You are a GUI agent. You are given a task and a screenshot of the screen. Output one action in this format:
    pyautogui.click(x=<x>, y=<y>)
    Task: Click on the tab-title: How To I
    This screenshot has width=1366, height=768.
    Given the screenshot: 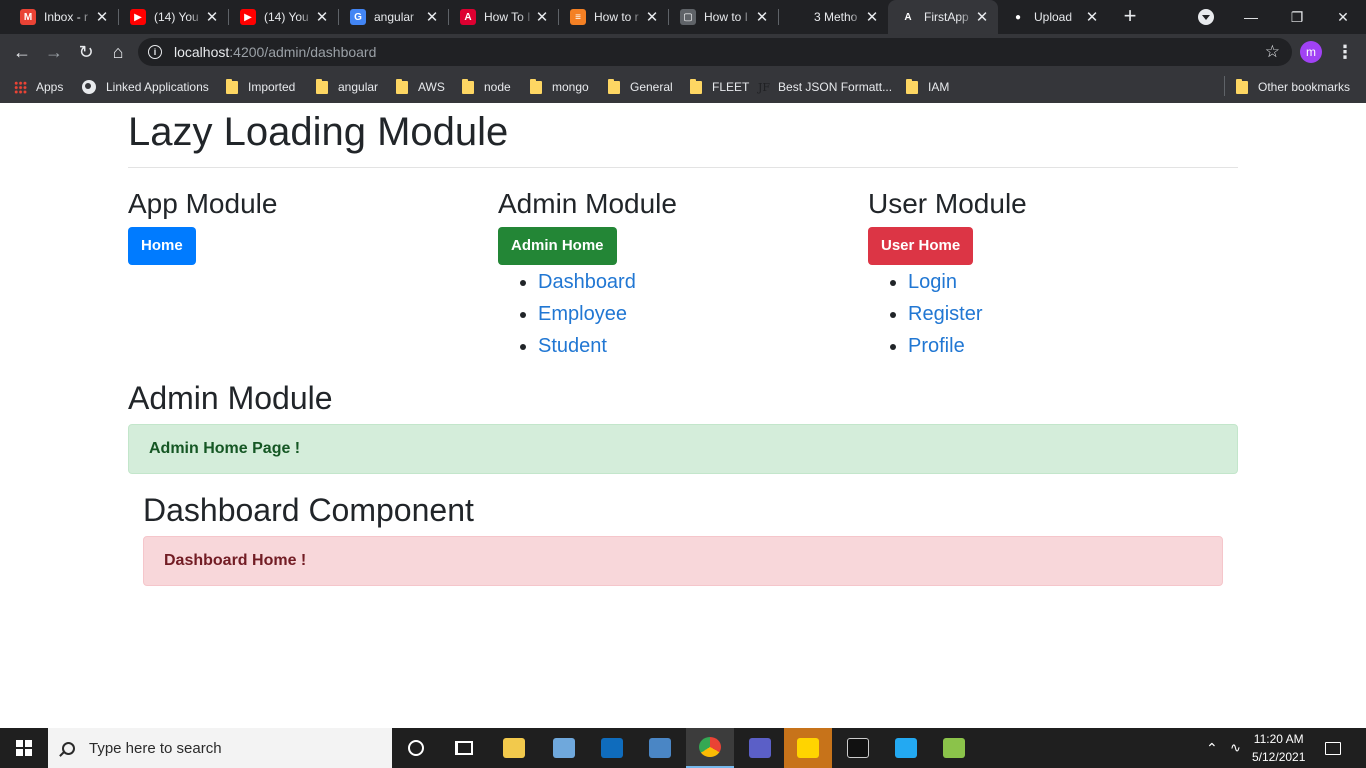 What is the action you would take?
    pyautogui.click(x=507, y=17)
    